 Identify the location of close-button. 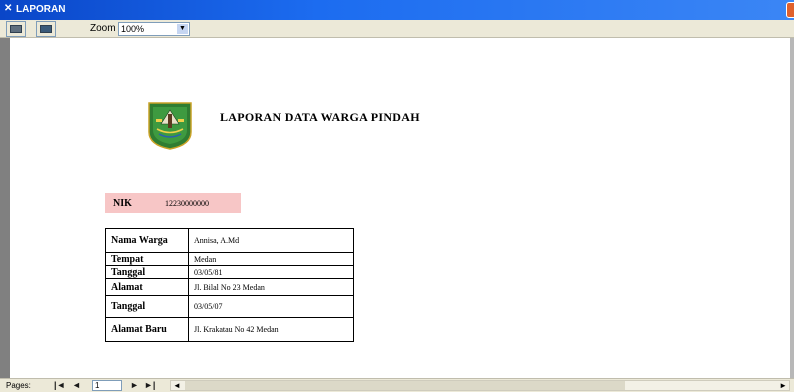
(790, 10).